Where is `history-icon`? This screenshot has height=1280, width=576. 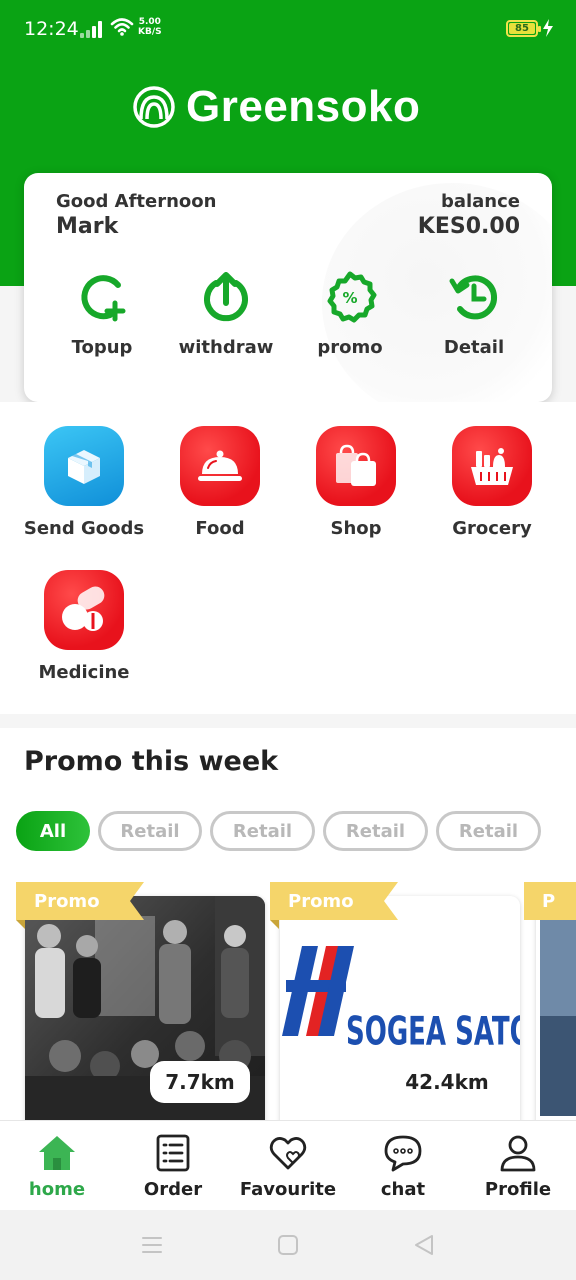 history-icon is located at coordinates (473, 297).